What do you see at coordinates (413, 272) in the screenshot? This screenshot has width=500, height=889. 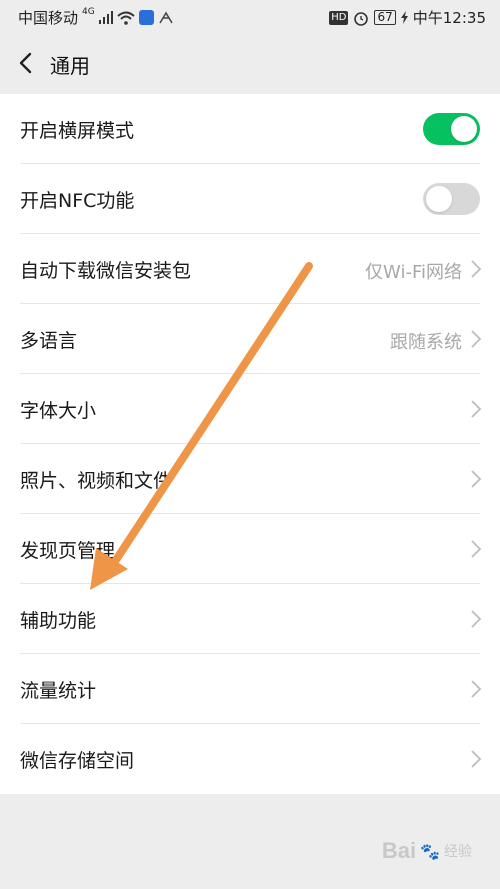 I see `setting-value: 仅Wi-Fi网络` at bounding box center [413, 272].